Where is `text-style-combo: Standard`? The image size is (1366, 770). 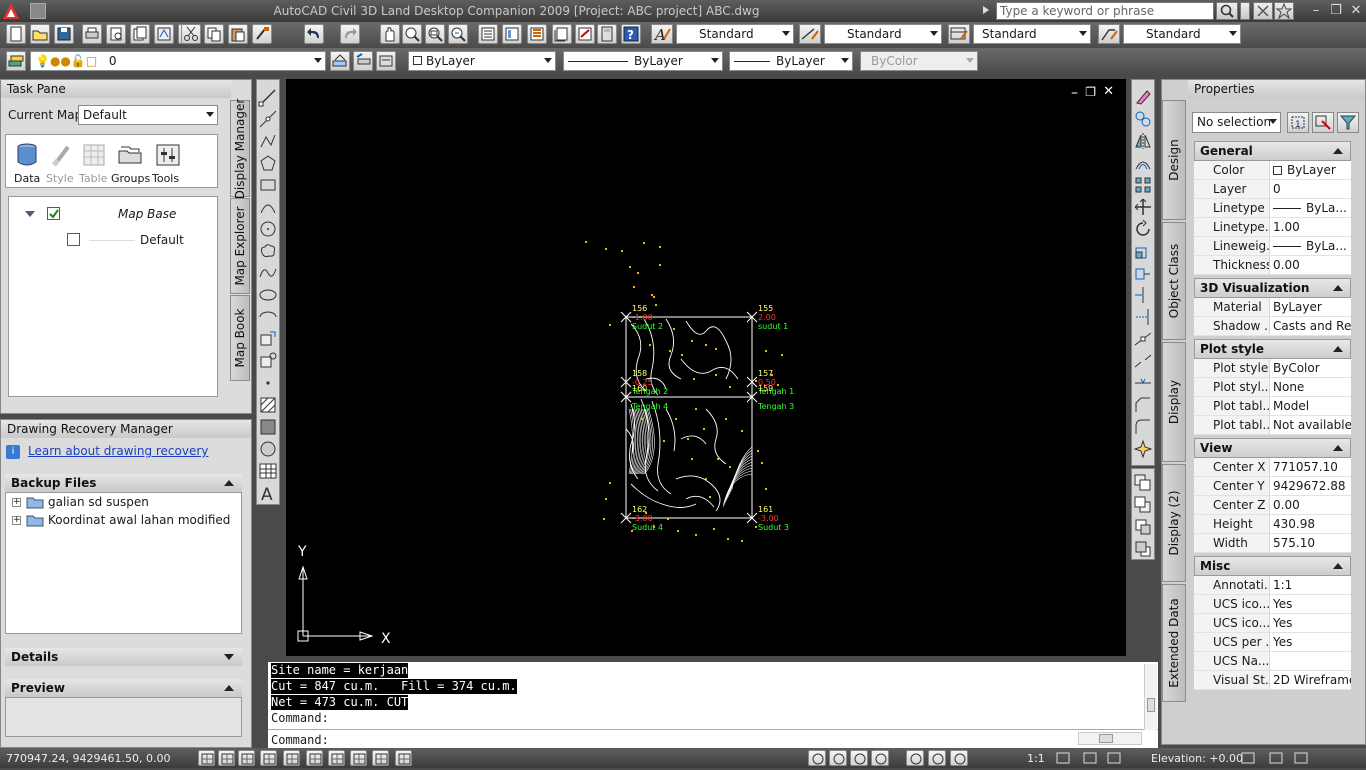 text-style-combo: Standard is located at coordinates (735, 34).